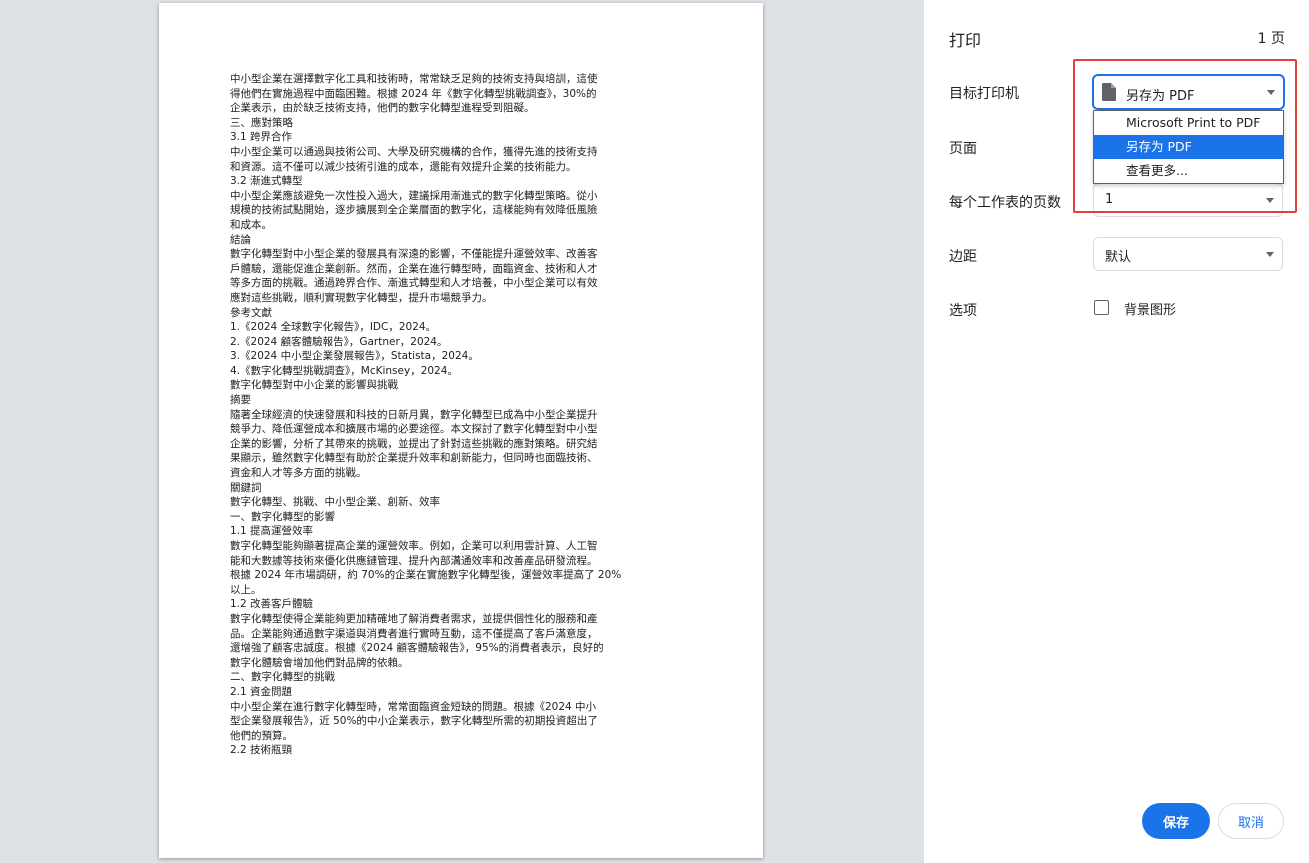 The height and width of the screenshot is (863, 1309). Describe the element at coordinates (1176, 821) in the screenshot. I see `save-button: 保存` at that location.